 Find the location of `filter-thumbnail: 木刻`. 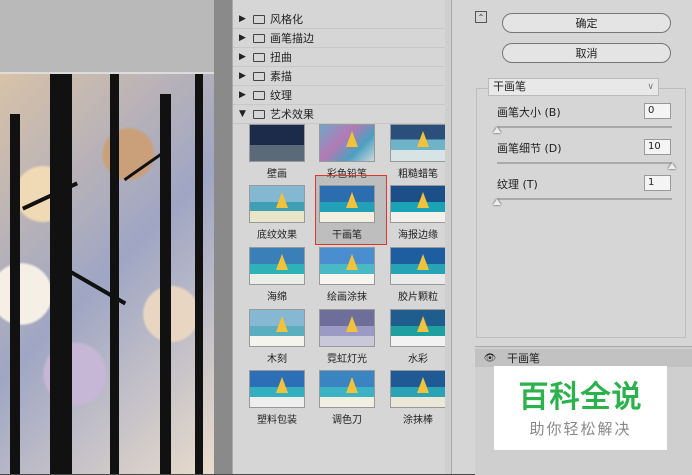

filter-thumbnail: 木刻 is located at coordinates (277, 339).